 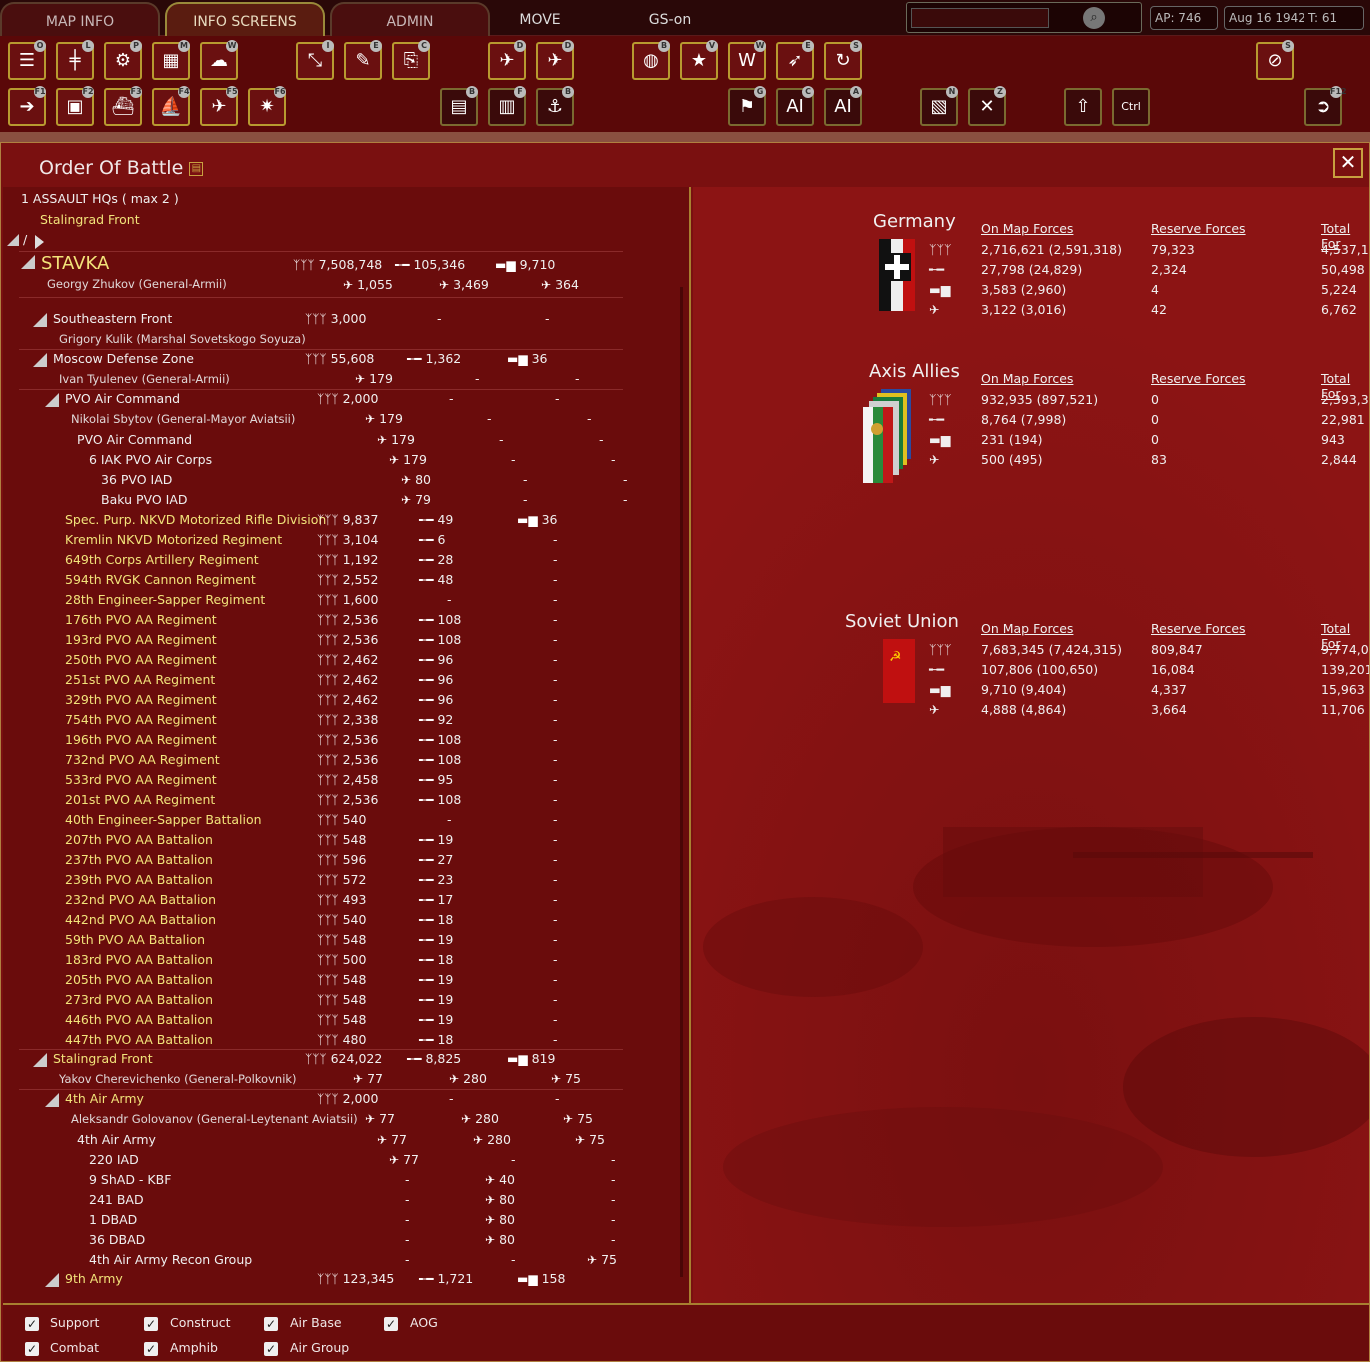 I want to click on commander-name: Ivan Tyulenev (General-Armii), so click(x=144, y=379).